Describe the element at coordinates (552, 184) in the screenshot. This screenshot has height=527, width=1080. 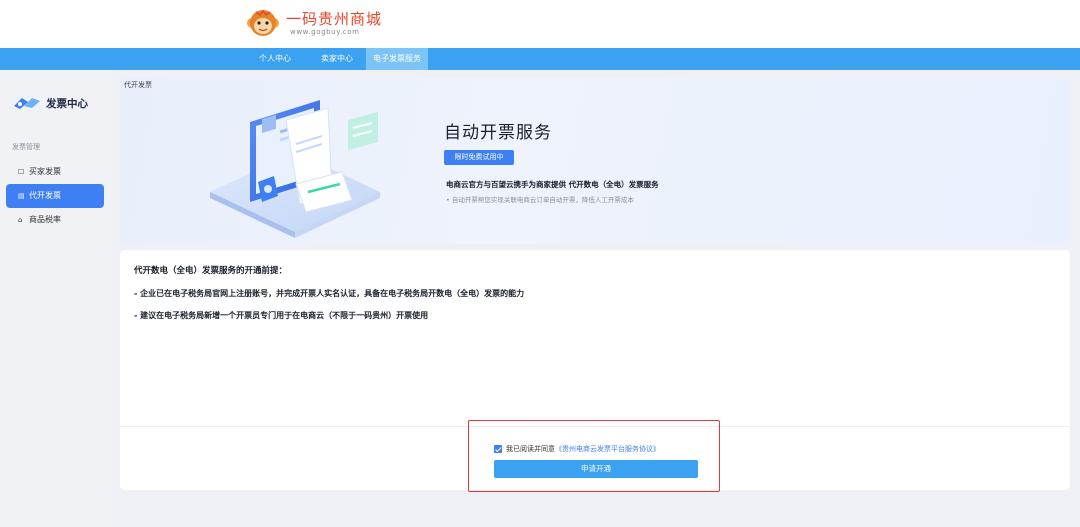
I see `banner-subtitle: 电商云官方与百望云携手为商家提供 代开数电（全电）发票服务` at that location.